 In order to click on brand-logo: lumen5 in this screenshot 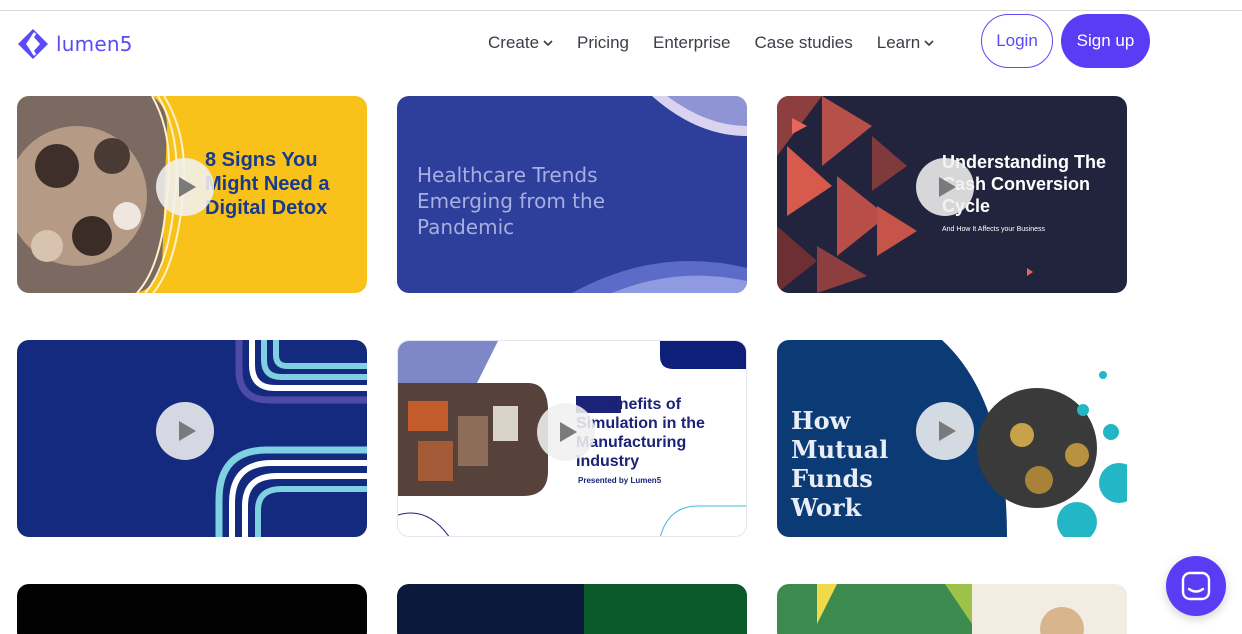, I will do `click(74, 44)`.